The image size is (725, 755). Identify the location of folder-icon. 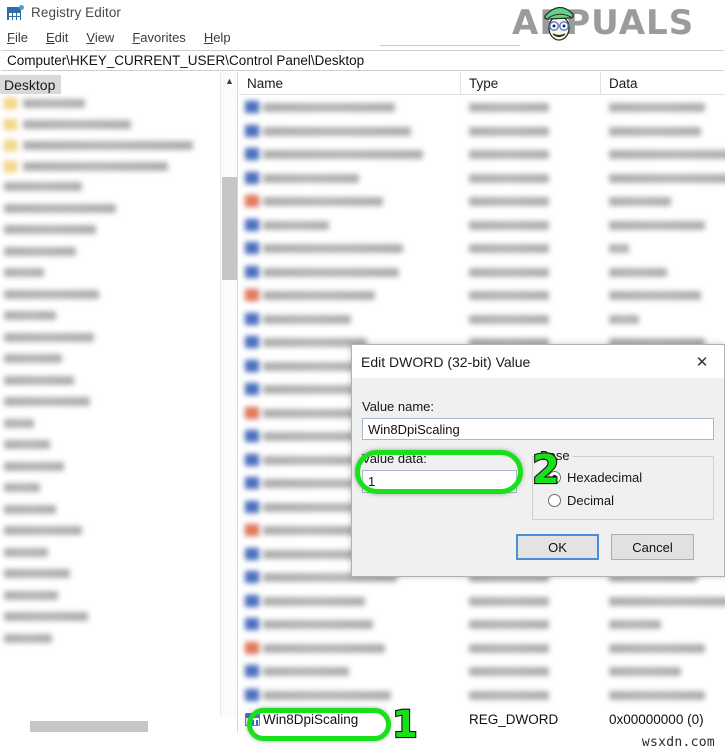
(10, 166).